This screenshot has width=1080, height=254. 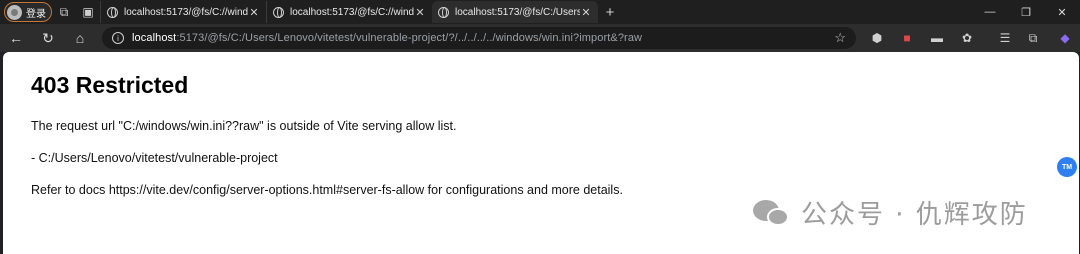 I want to click on restore-icon: ❐, so click(x=1026, y=12).